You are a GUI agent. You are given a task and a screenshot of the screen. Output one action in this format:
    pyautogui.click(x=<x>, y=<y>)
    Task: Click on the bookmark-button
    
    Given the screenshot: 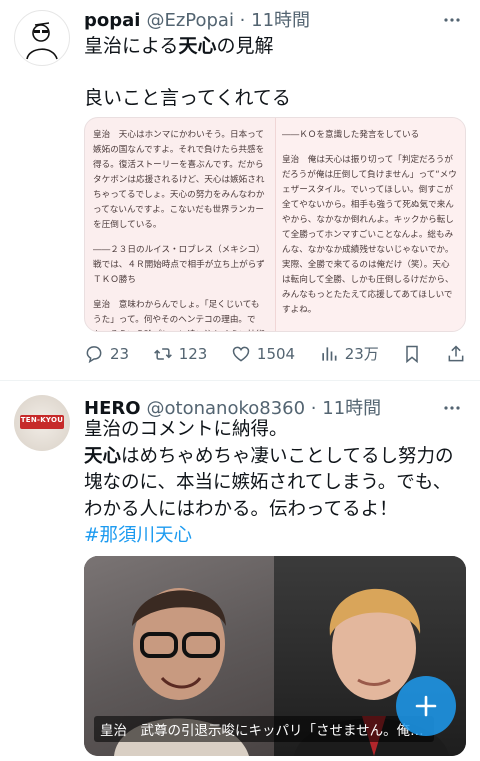 What is the action you would take?
    pyautogui.click(x=412, y=354)
    